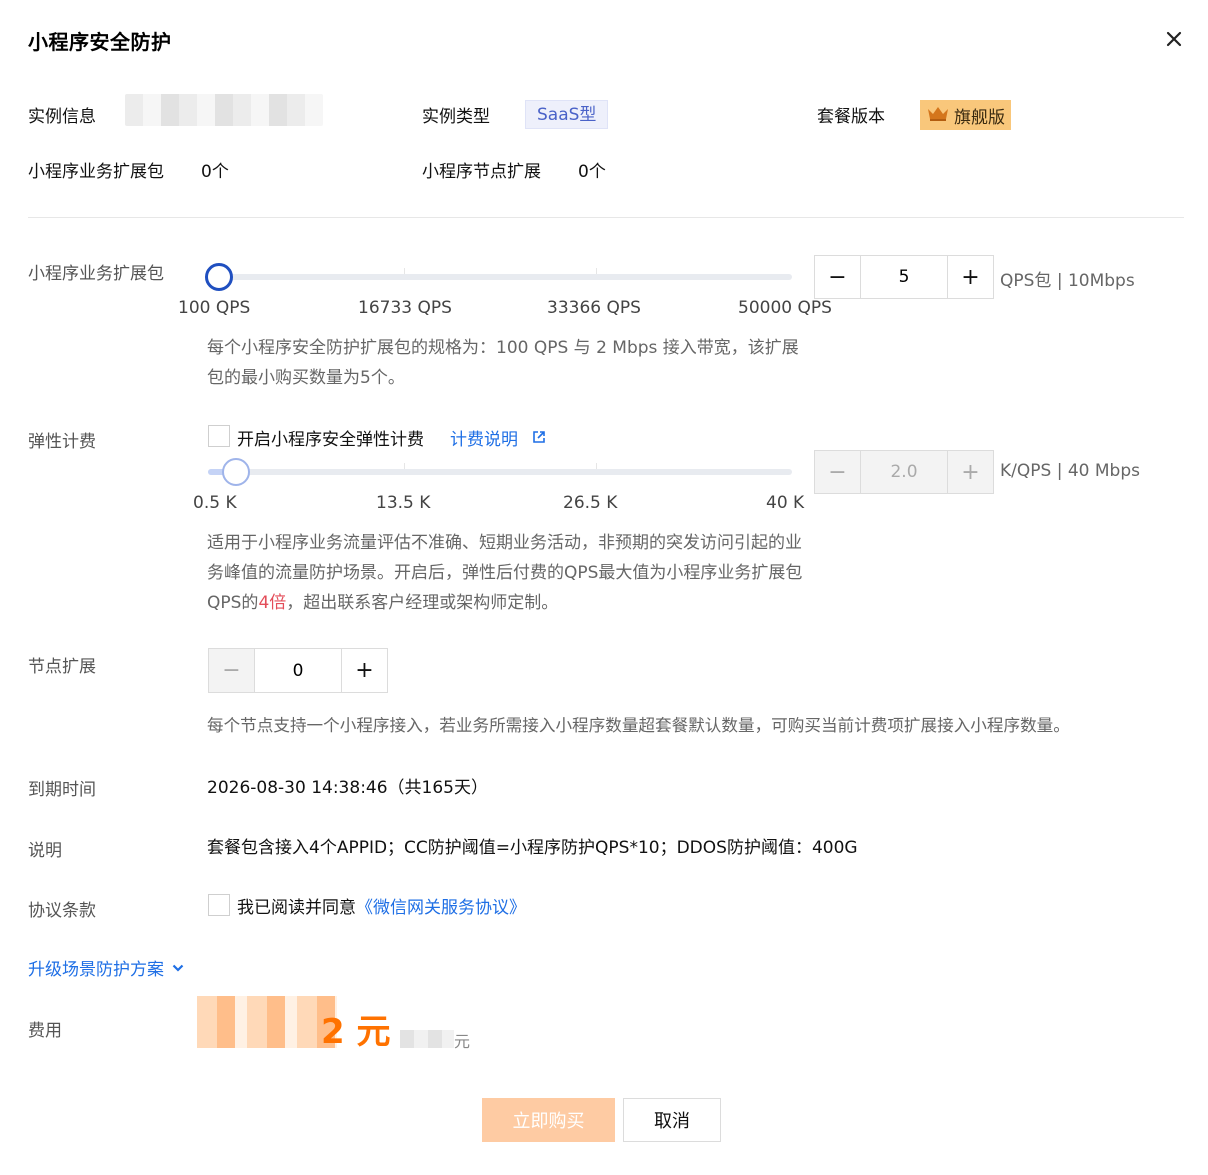 Image resolution: width=1208 pixels, height=1175 pixels. I want to click on biz-pack-info-value: 0个, so click(215, 172).